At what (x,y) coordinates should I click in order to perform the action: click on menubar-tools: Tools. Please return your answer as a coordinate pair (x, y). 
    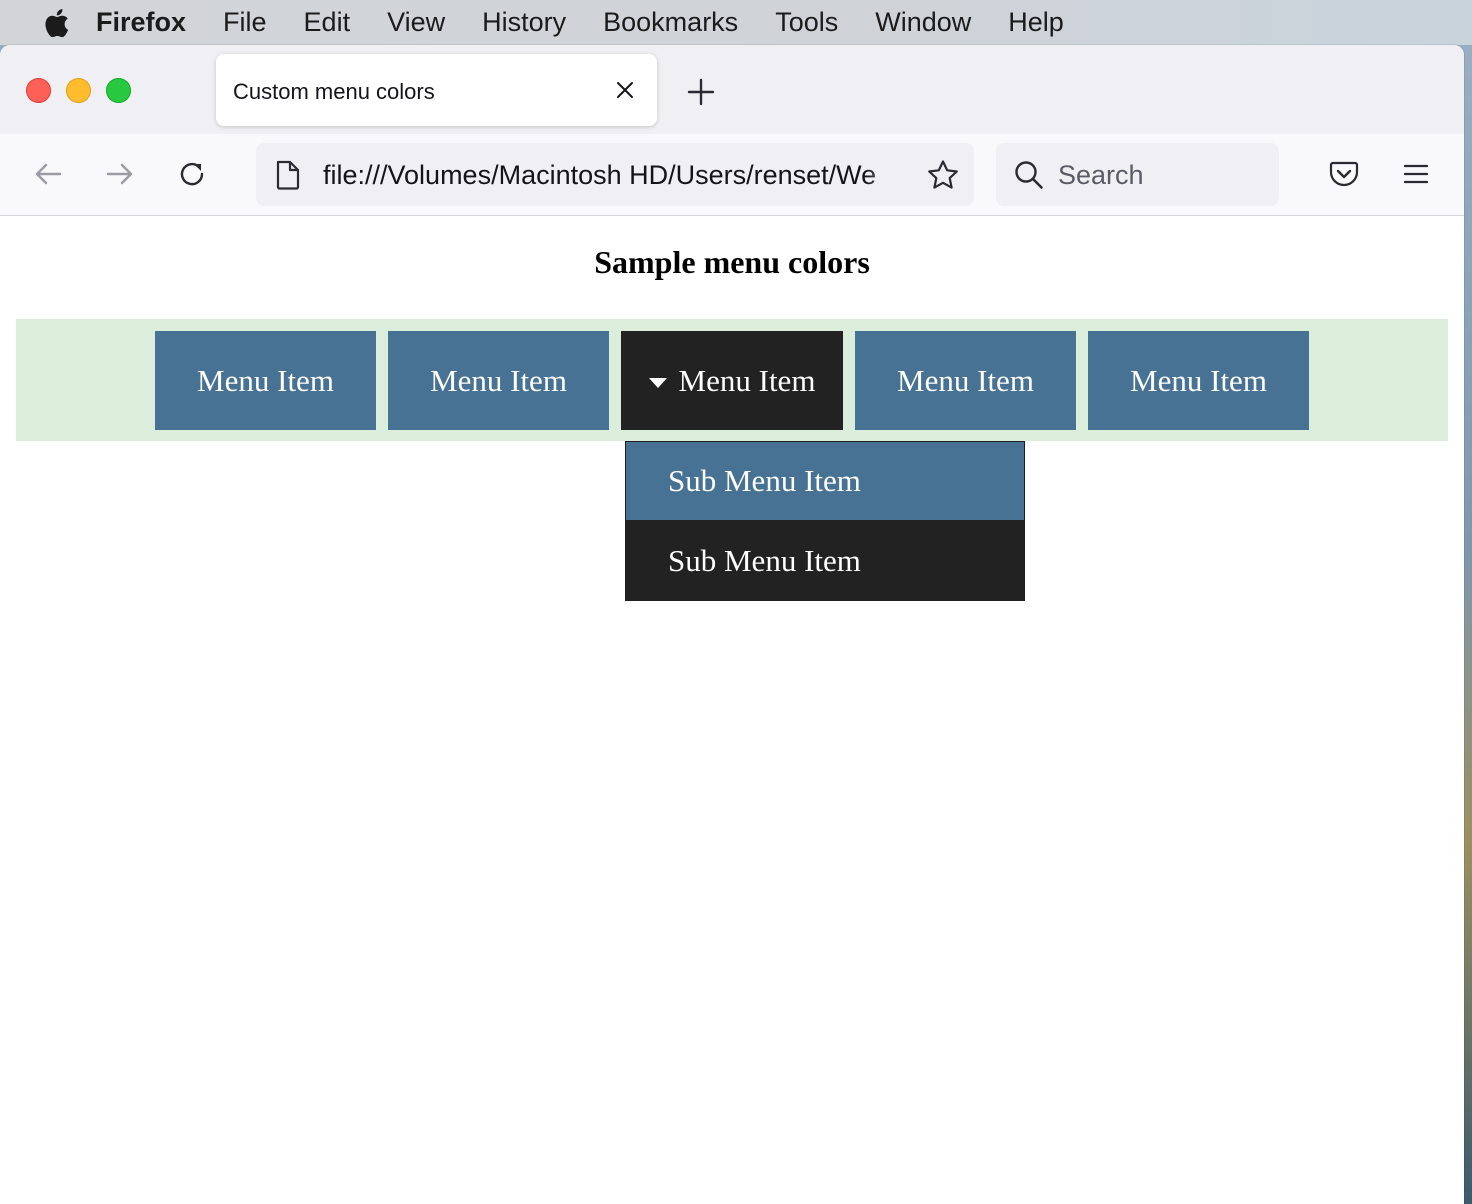
    Looking at the image, I should click on (806, 22).